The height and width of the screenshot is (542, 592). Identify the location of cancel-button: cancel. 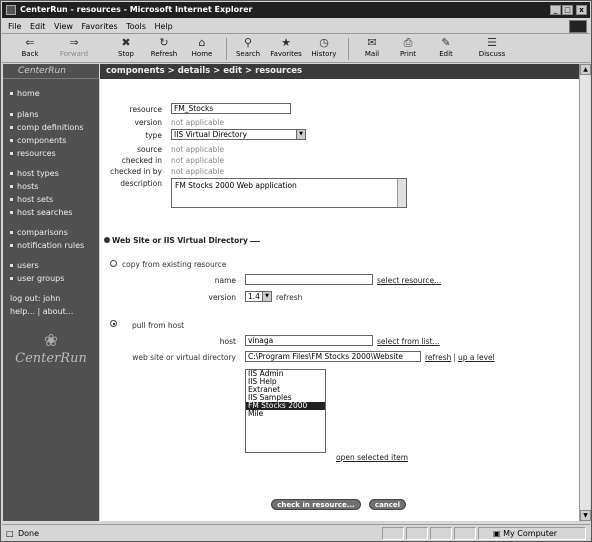
(387, 504).